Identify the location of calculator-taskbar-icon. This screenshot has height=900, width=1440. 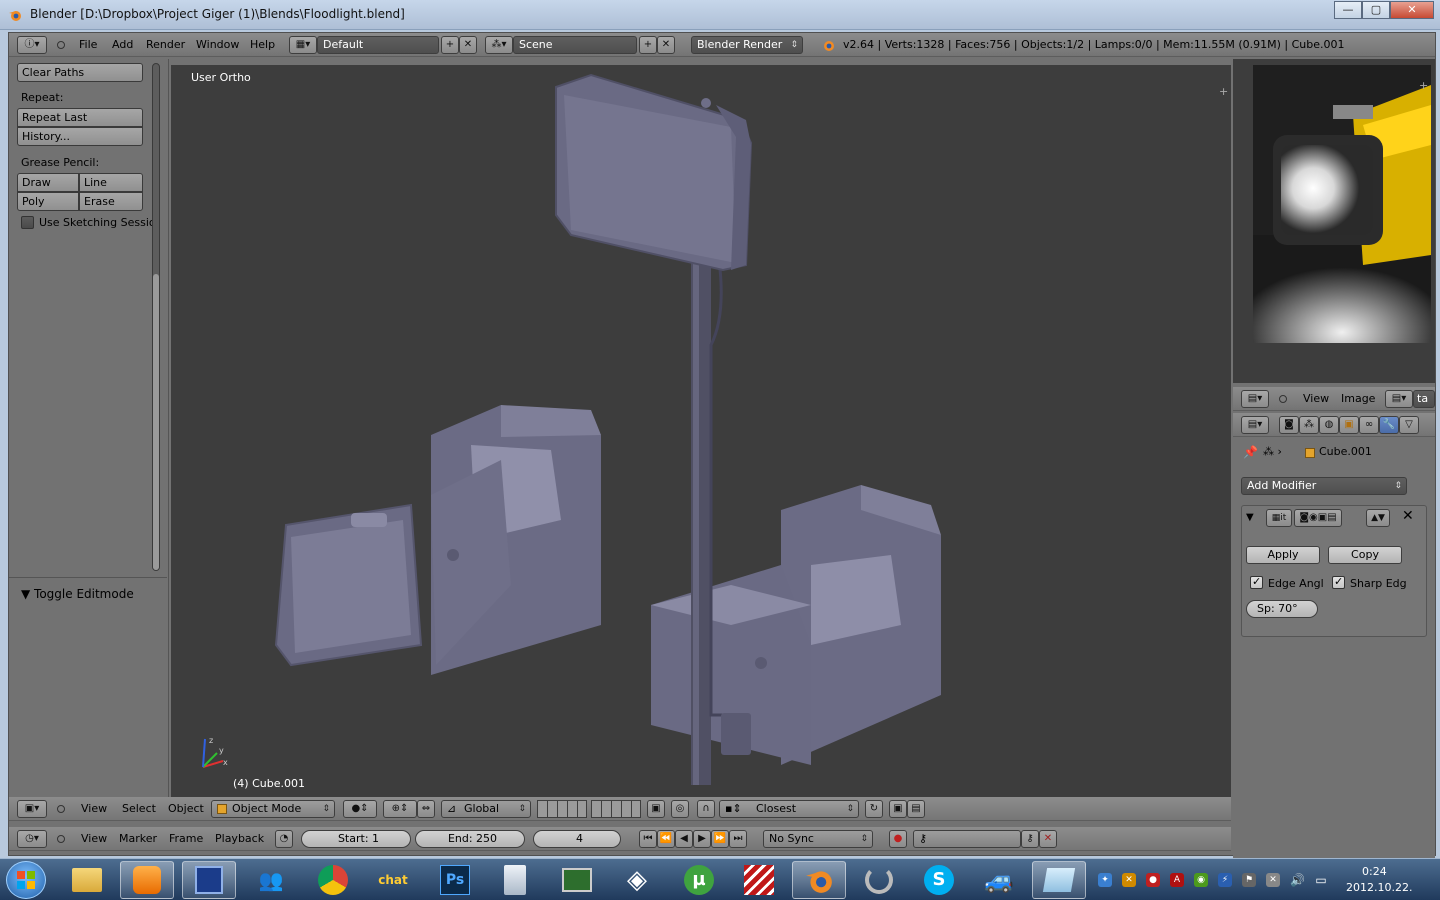
(515, 880).